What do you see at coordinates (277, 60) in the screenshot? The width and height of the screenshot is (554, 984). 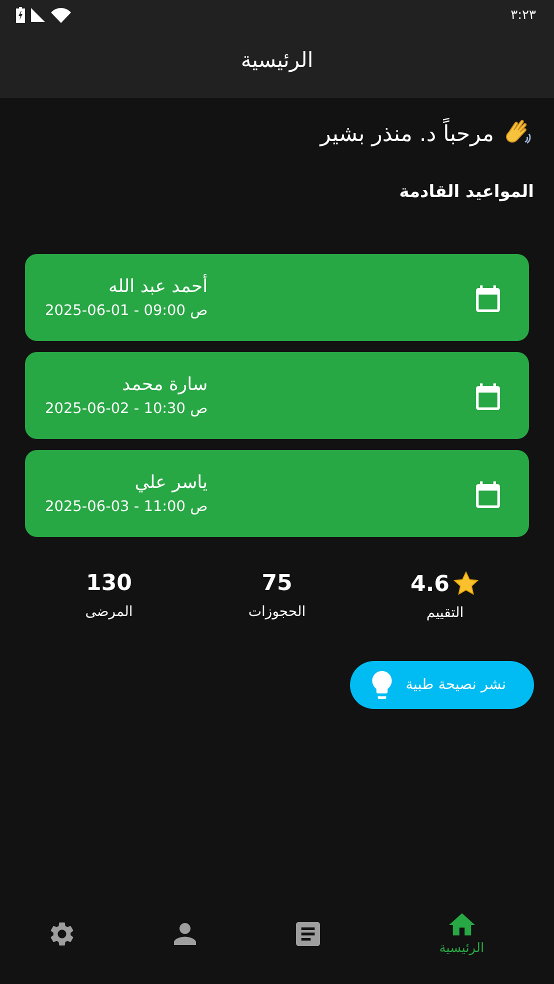 I see `screen-title: الرئيسية` at bounding box center [277, 60].